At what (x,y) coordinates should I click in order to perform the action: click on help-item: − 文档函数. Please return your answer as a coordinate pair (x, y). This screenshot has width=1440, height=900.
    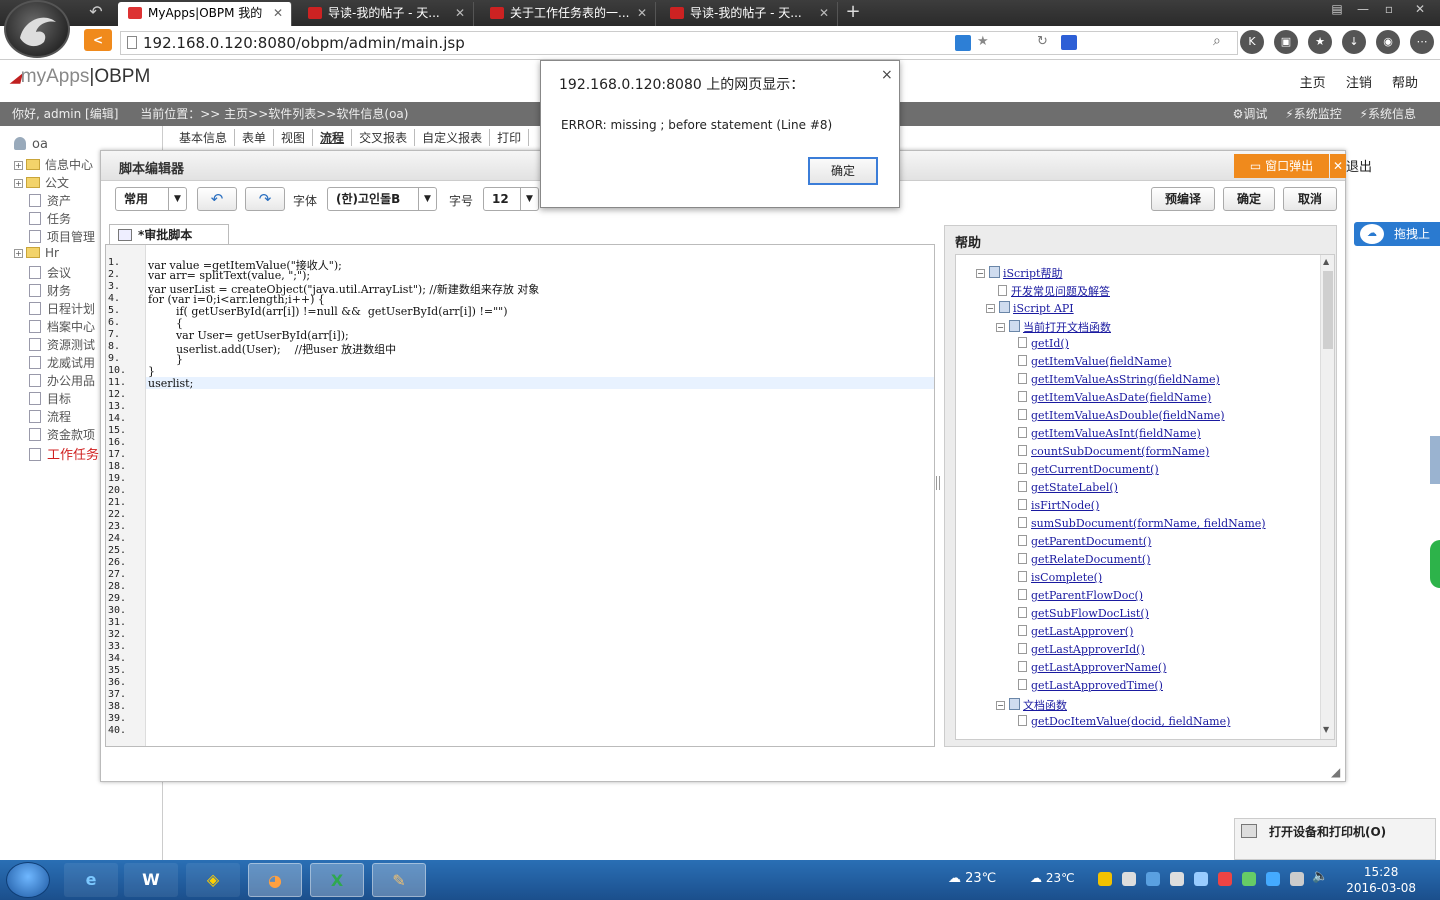
    Looking at the image, I should click on (1031, 705).